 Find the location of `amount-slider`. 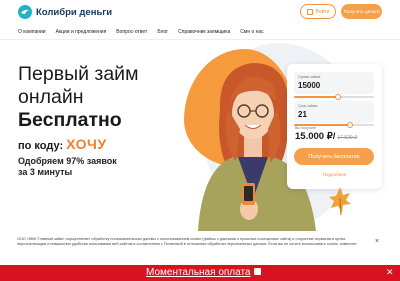

amount-slider is located at coordinates (334, 97).